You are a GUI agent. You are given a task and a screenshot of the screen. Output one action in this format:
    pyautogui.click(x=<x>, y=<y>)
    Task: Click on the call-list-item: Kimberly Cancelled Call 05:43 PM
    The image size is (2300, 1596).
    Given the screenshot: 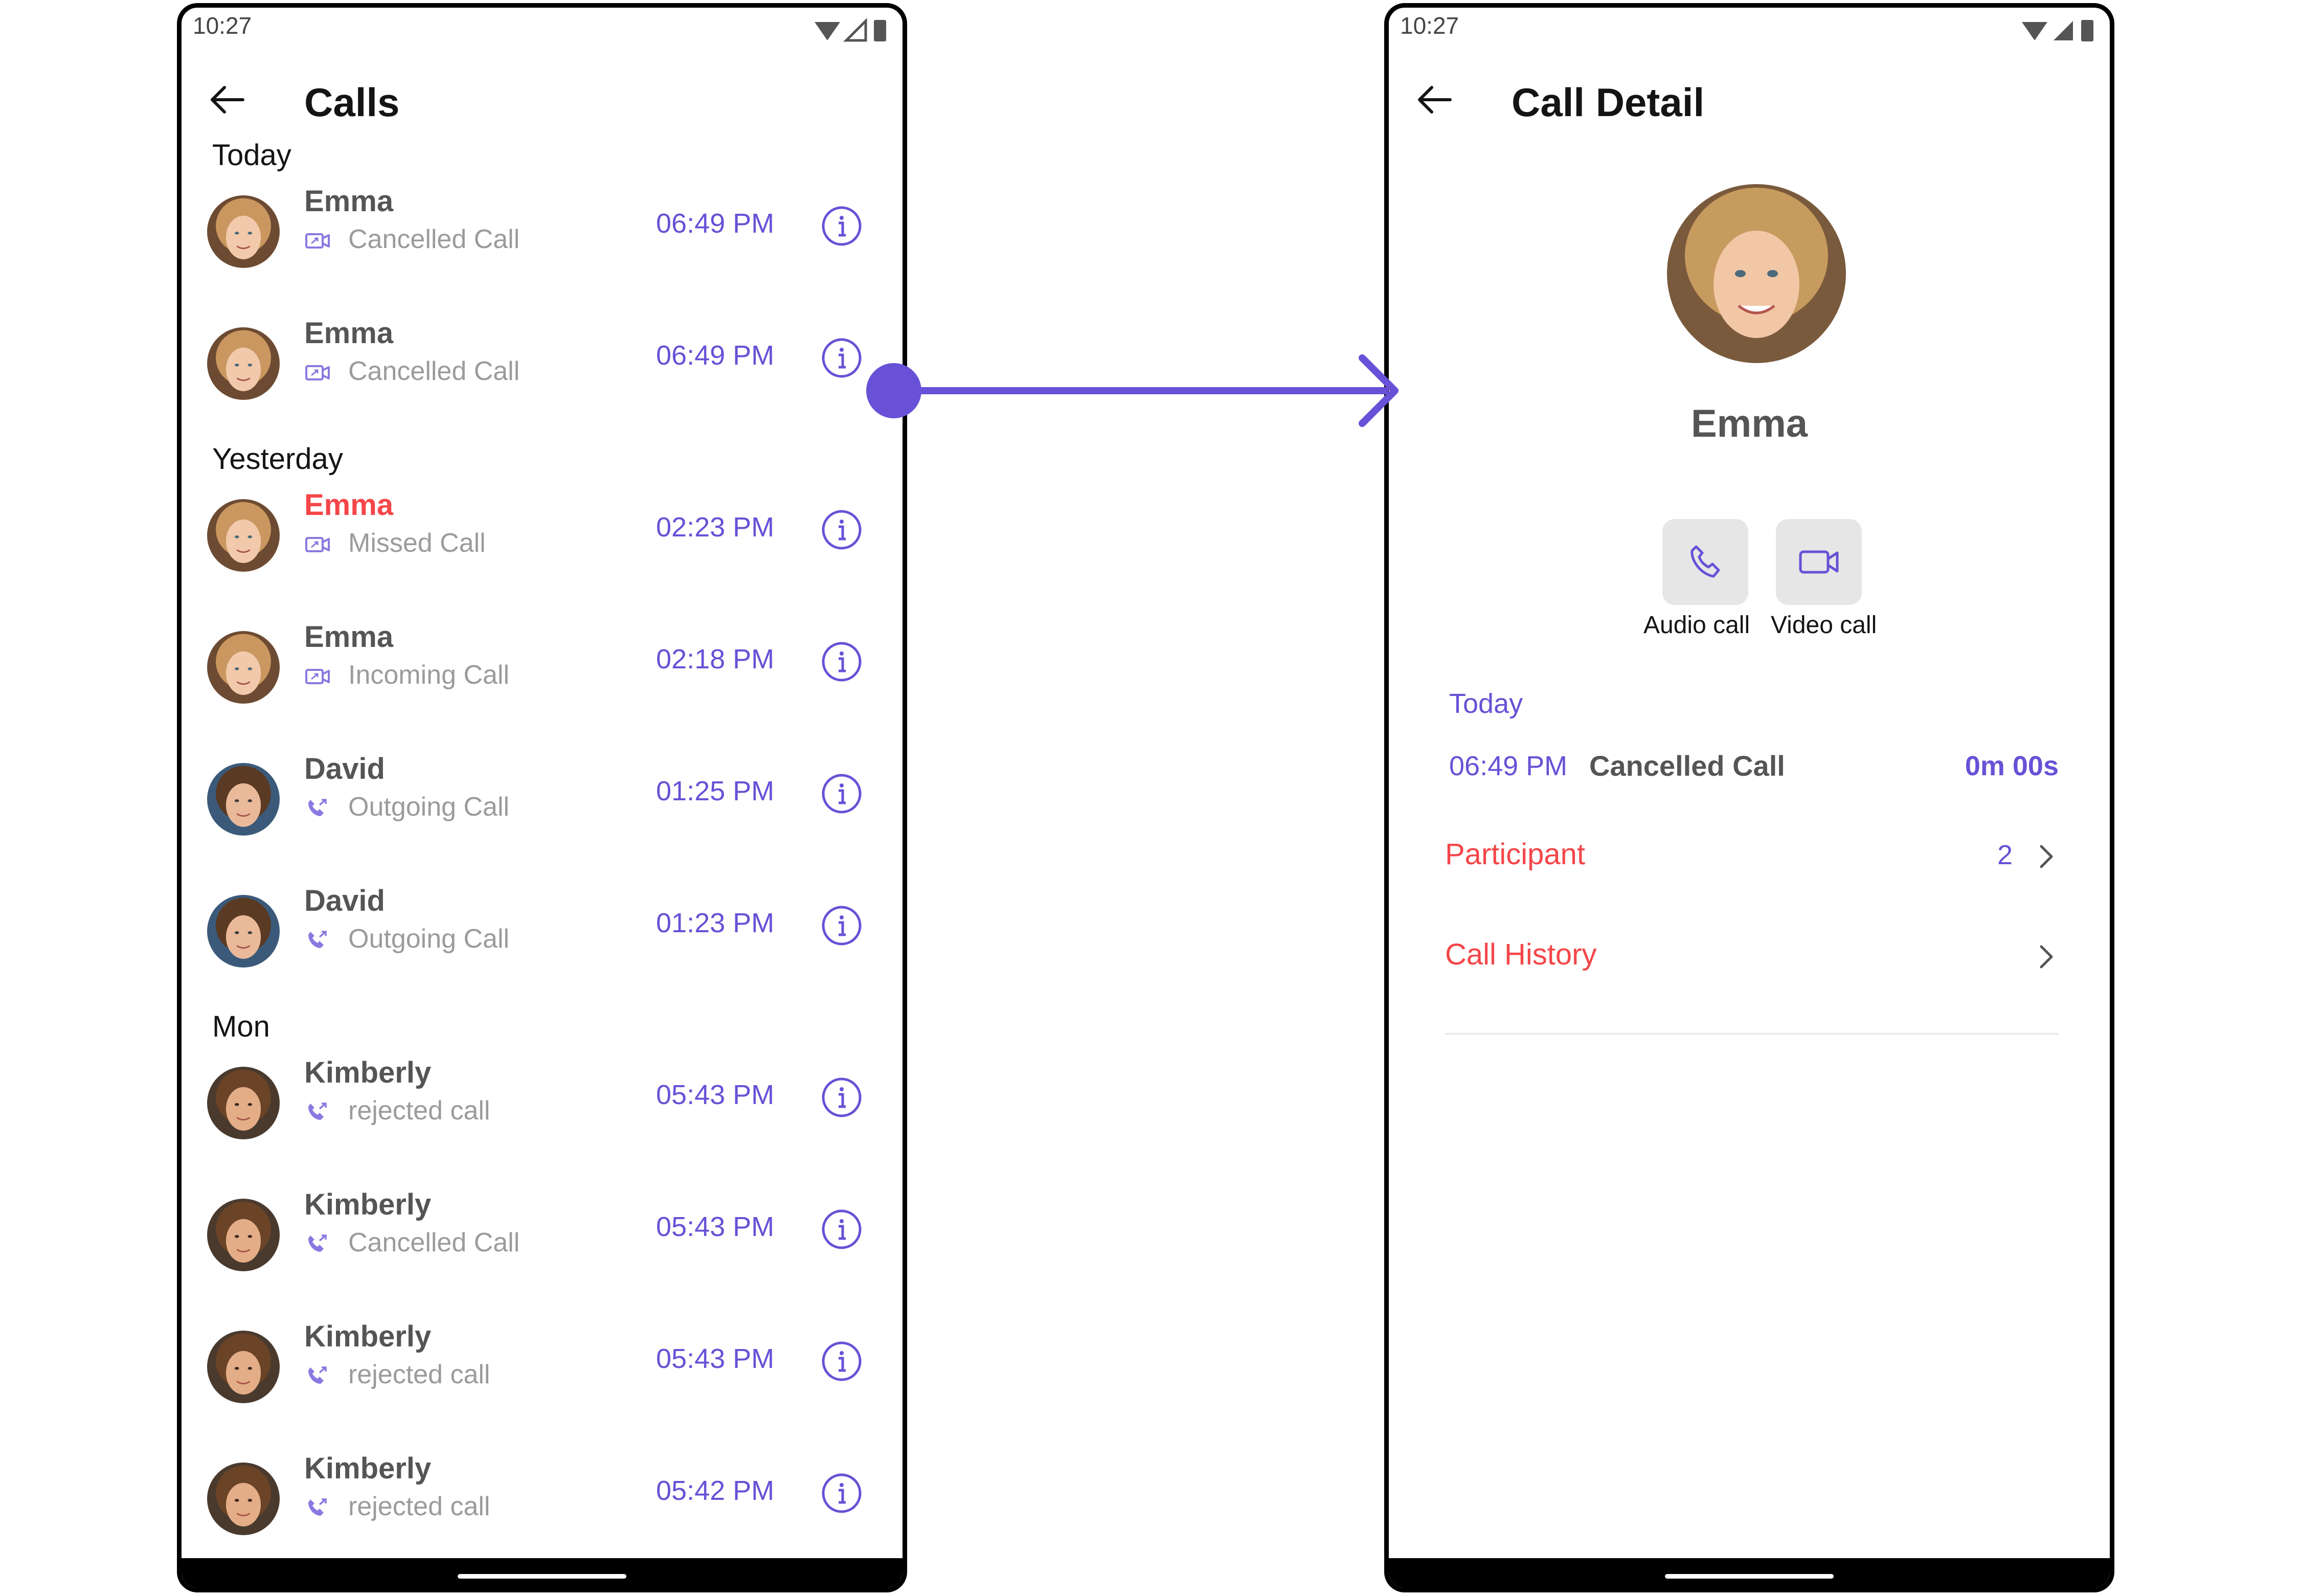 What is the action you would take?
    pyautogui.click(x=542, y=1231)
    